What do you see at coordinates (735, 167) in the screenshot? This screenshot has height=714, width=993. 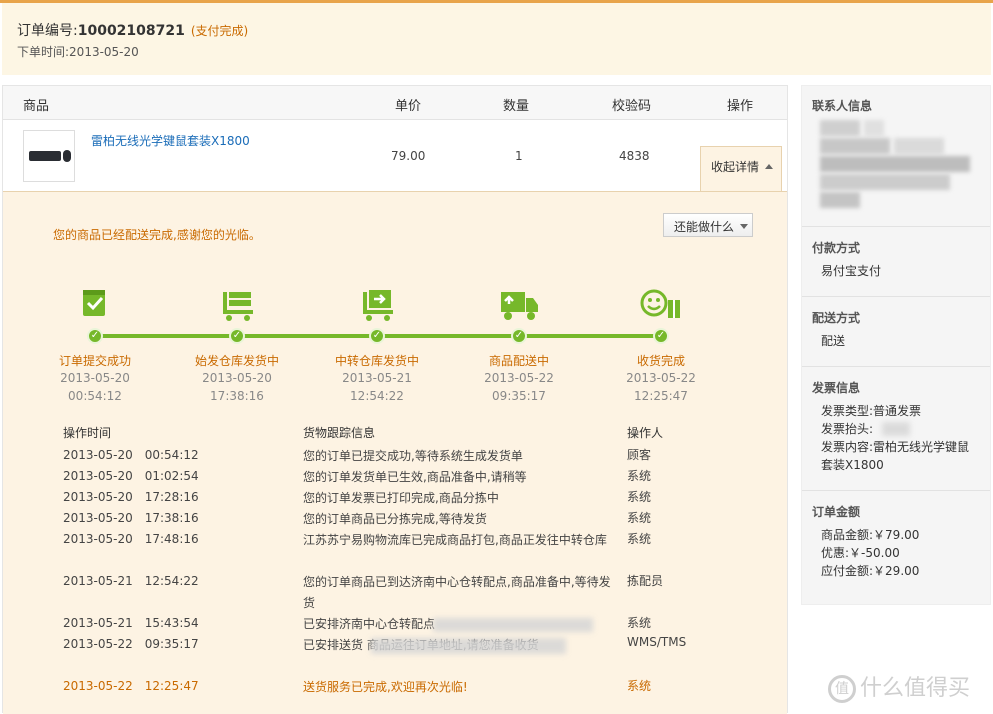 I see `collapse-details-label: 收起详情` at bounding box center [735, 167].